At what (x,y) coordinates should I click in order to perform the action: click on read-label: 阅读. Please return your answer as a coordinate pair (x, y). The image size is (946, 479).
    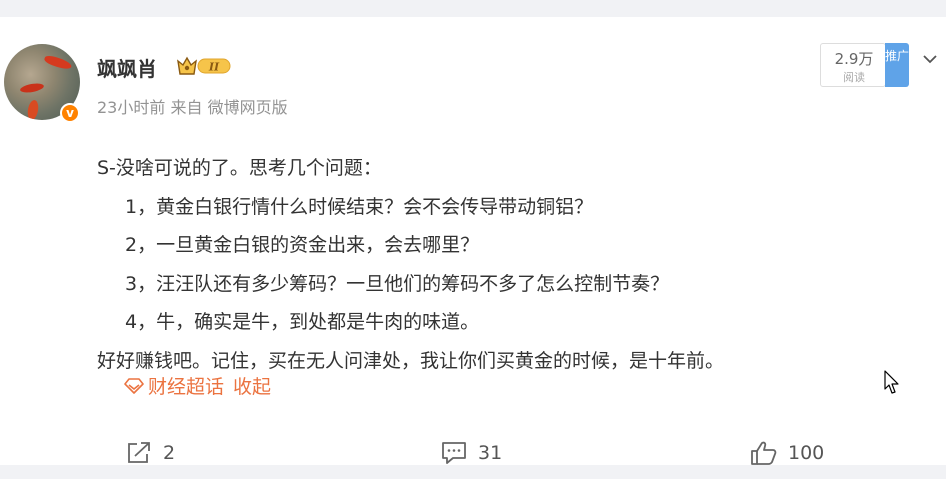
    Looking at the image, I should click on (854, 77).